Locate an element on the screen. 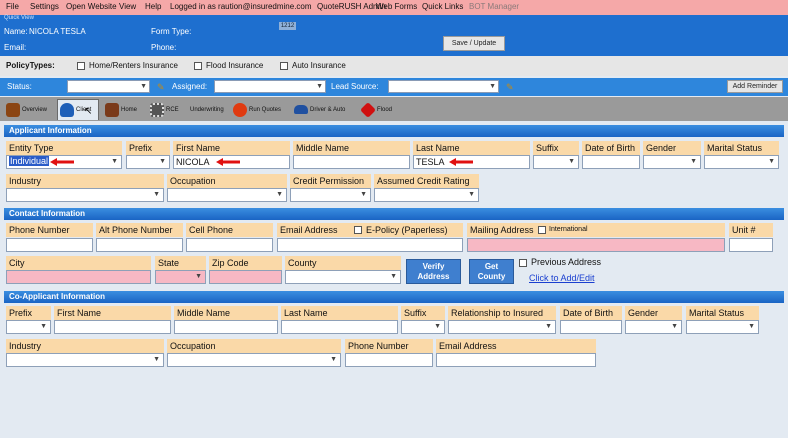  menu-view: View is located at coordinates (127, 6).